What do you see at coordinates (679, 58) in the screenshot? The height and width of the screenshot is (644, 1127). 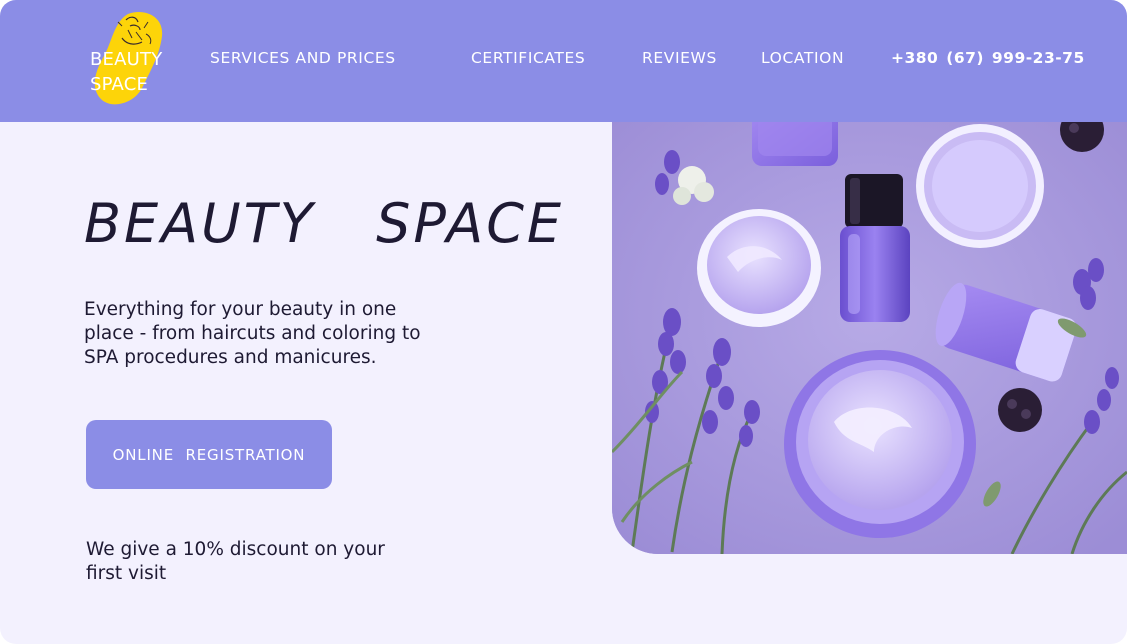 I see `nav-reviews: REVIEWS` at bounding box center [679, 58].